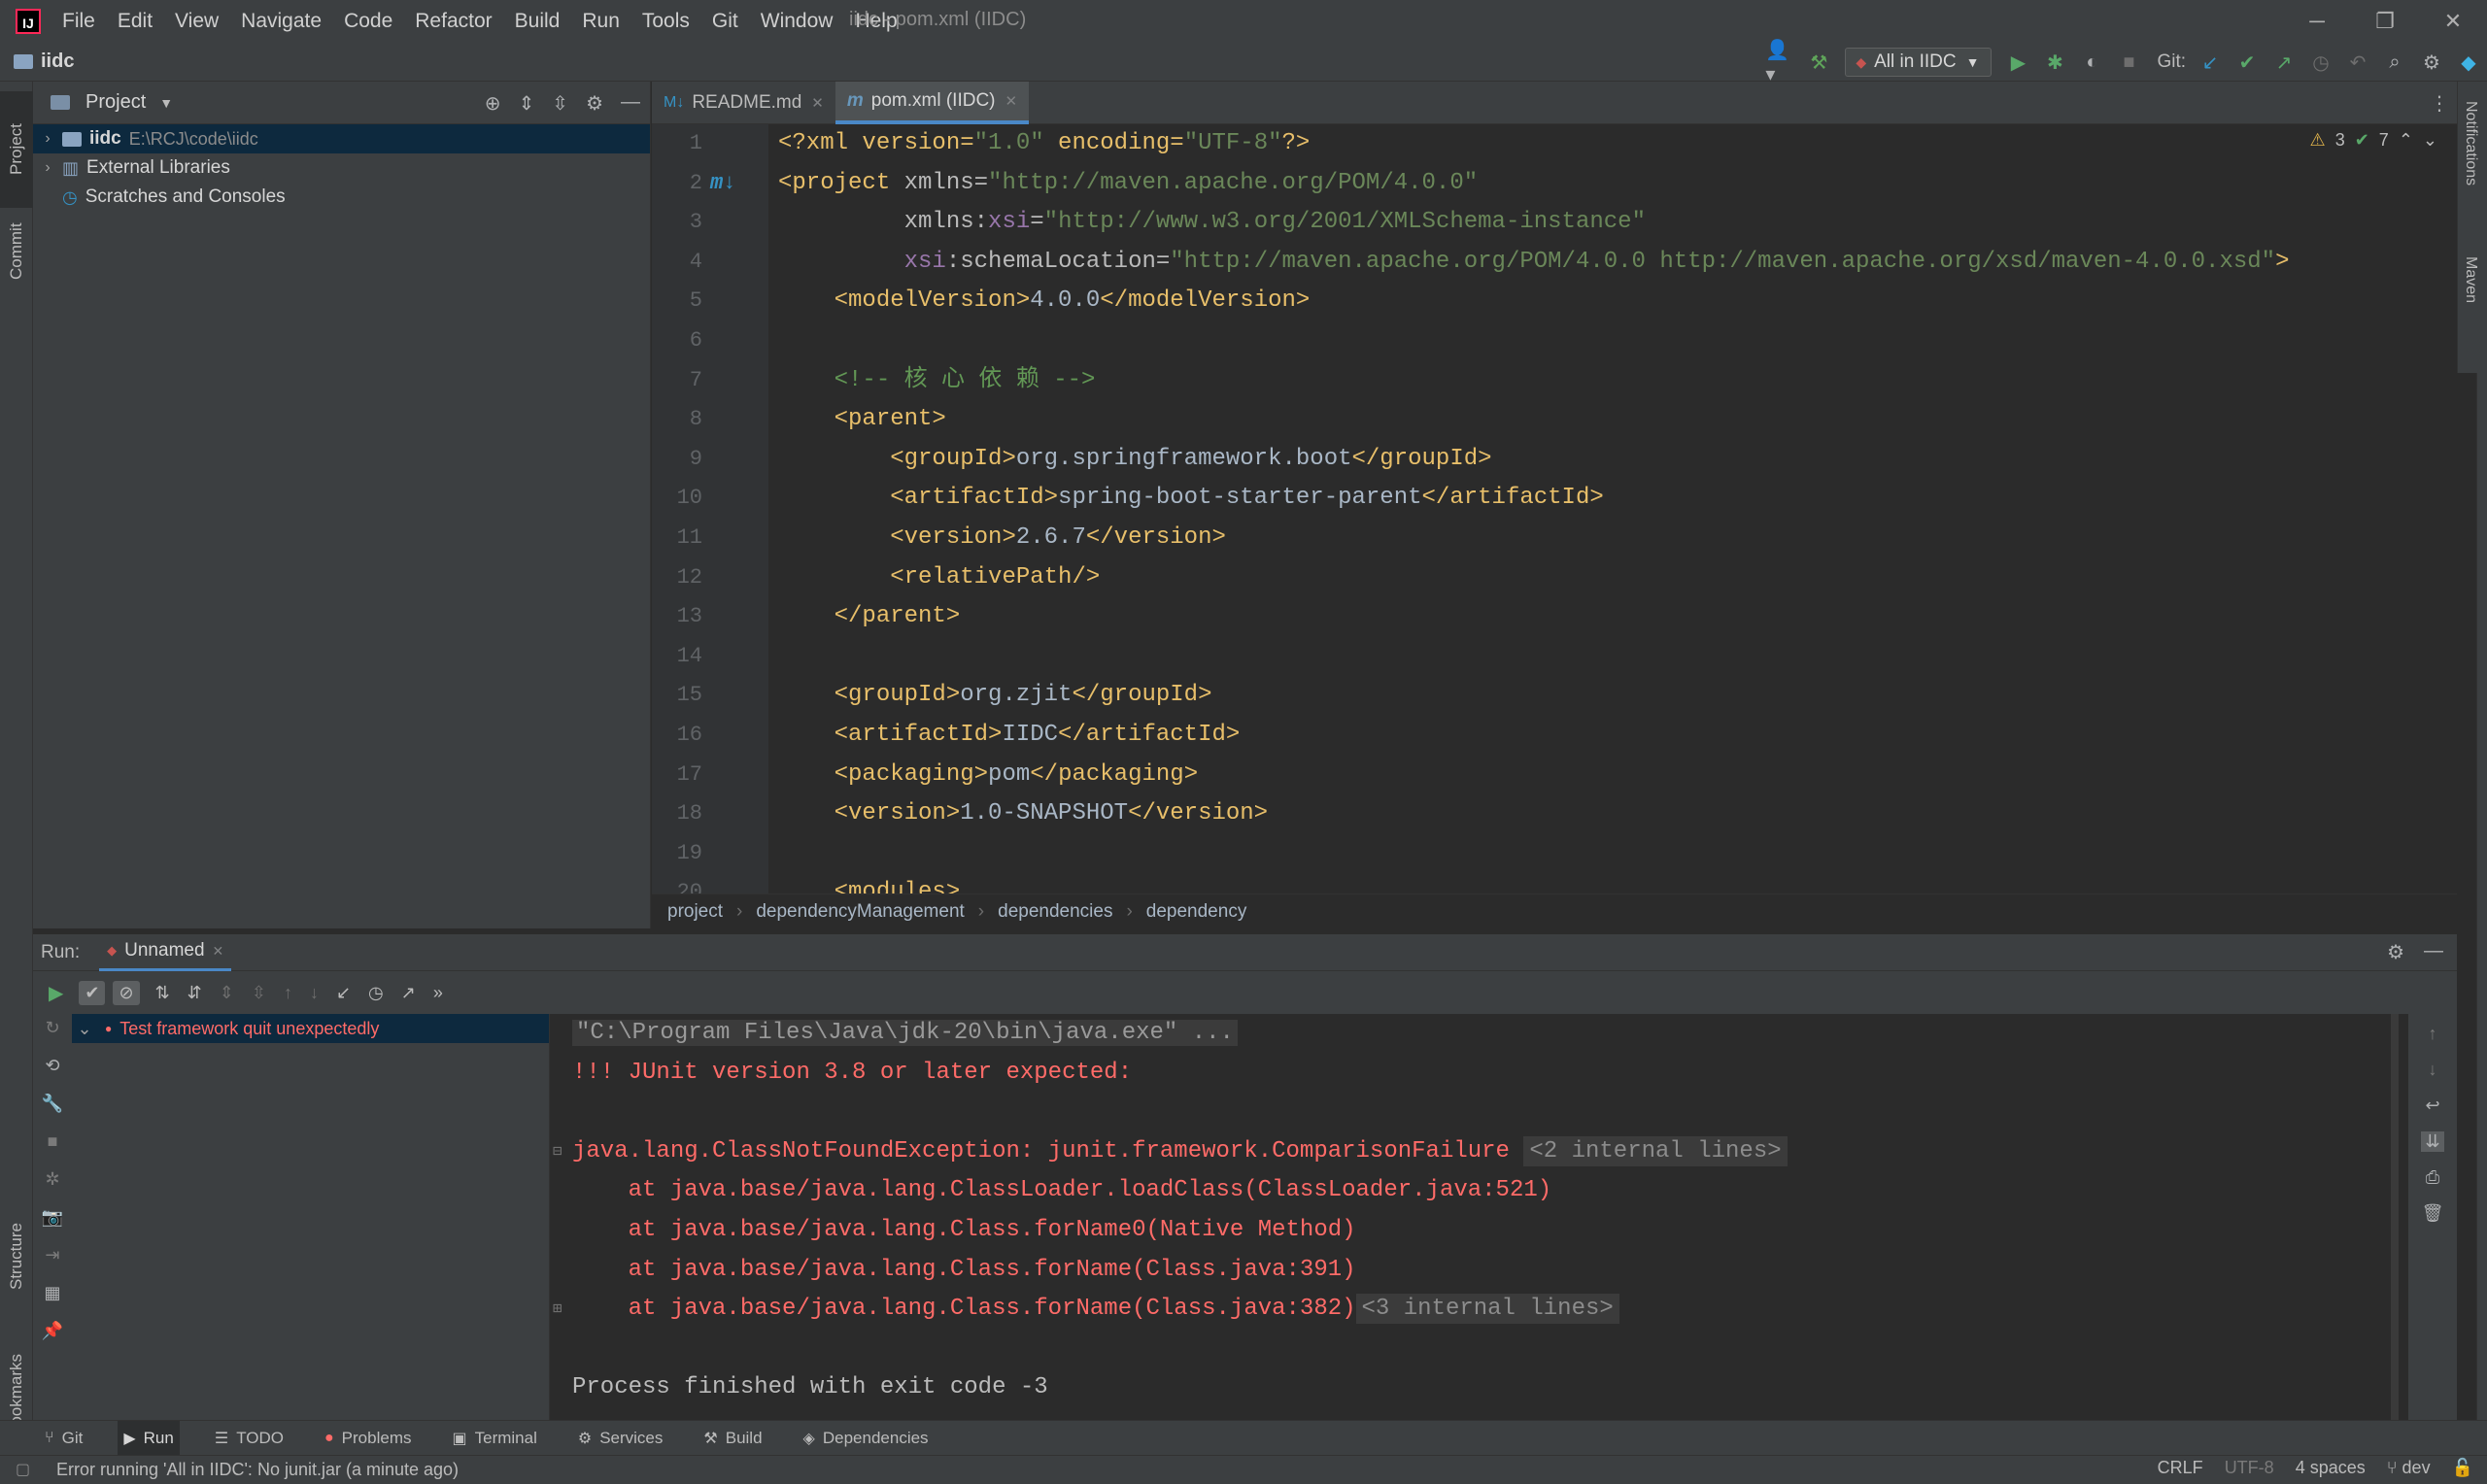 Image resolution: width=2487 pixels, height=1484 pixels. I want to click on tool-tab-git: ⑂ Git, so click(63, 1439).